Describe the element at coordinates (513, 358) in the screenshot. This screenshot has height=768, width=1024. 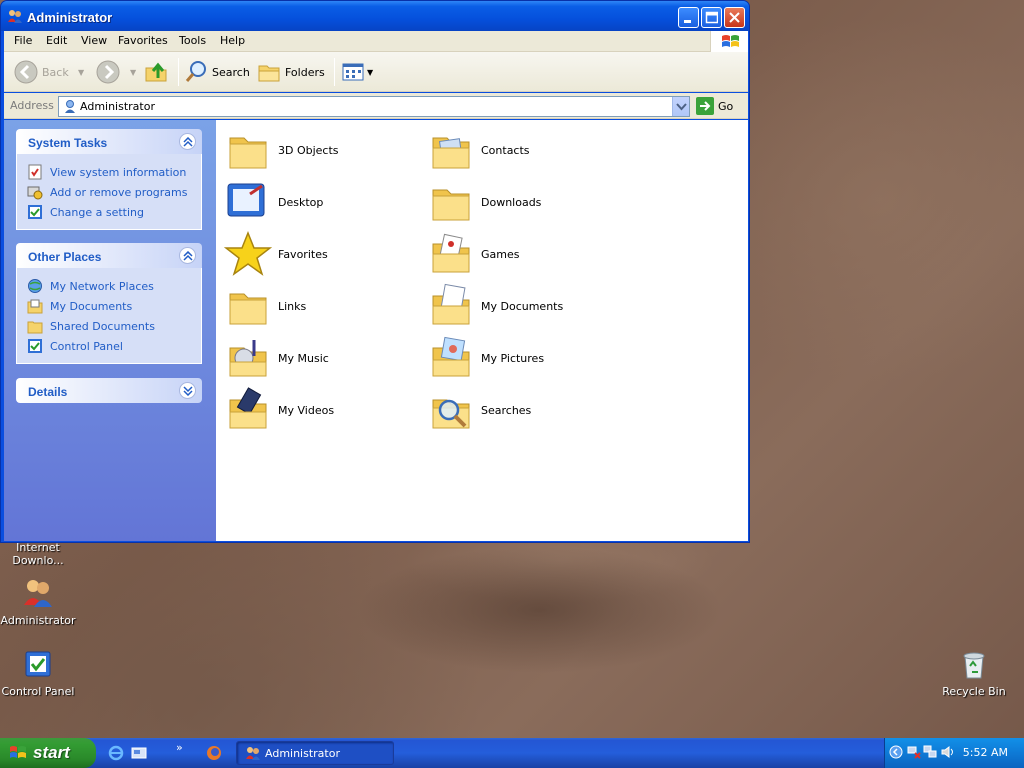
I see `folder-label: My Pictures` at that location.